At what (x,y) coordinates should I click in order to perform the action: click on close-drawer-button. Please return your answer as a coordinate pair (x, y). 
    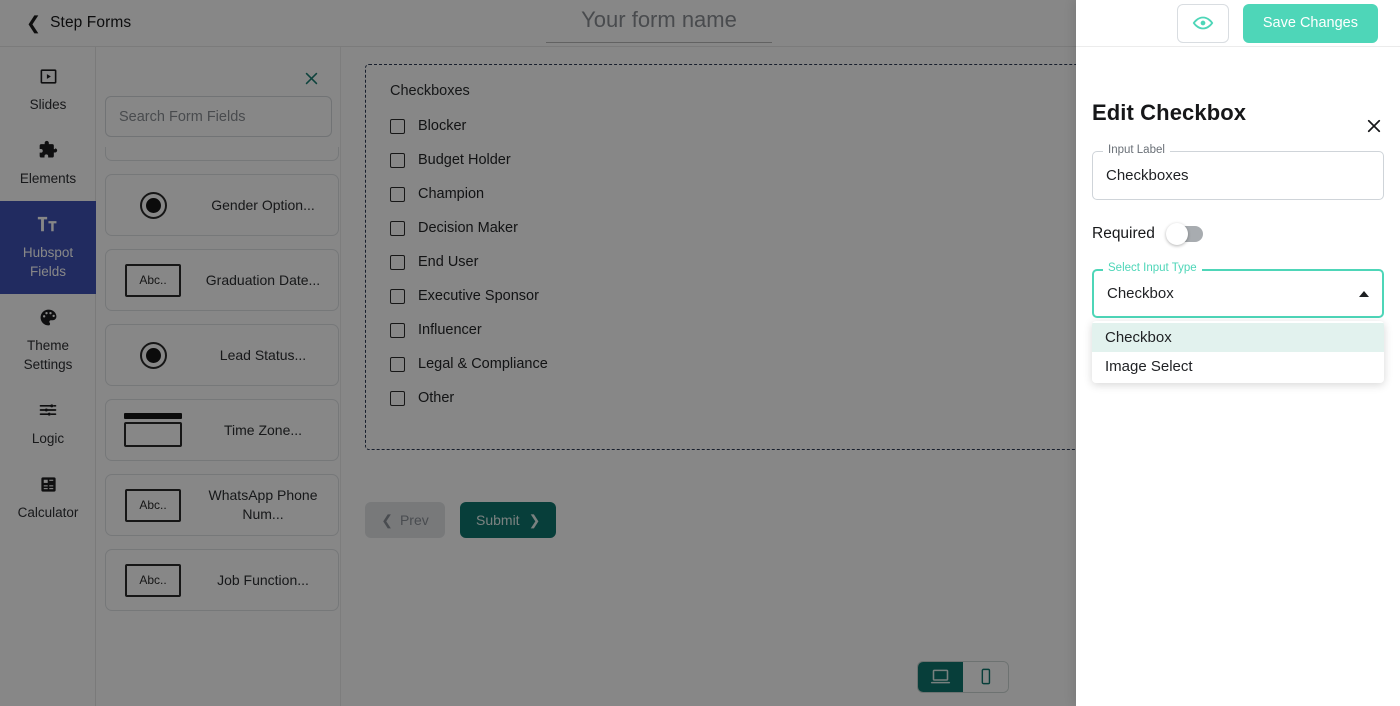
    Looking at the image, I should click on (1374, 126).